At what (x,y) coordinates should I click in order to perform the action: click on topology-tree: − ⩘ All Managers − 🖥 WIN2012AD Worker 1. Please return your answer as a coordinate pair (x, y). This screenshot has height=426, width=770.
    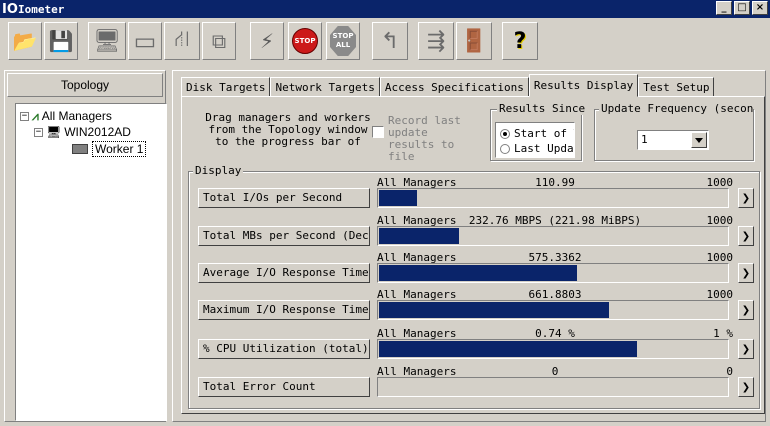
    Looking at the image, I should click on (91, 262).